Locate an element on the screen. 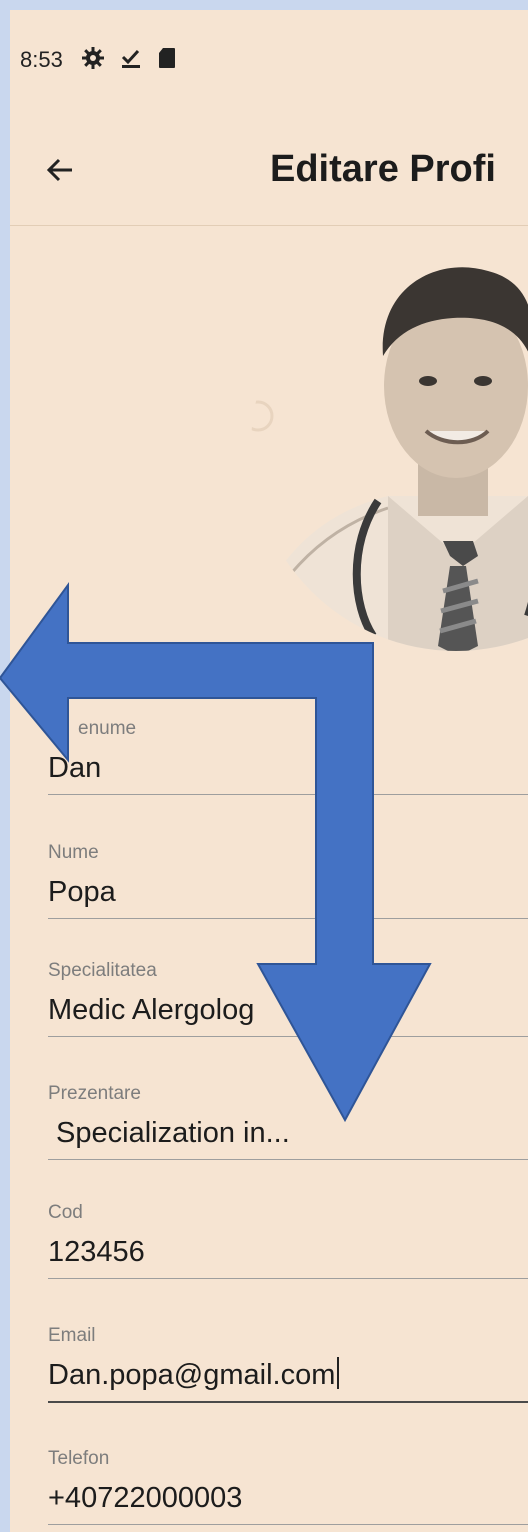 The image size is (528, 1532). sd-card-icon is located at coordinates (167, 60).